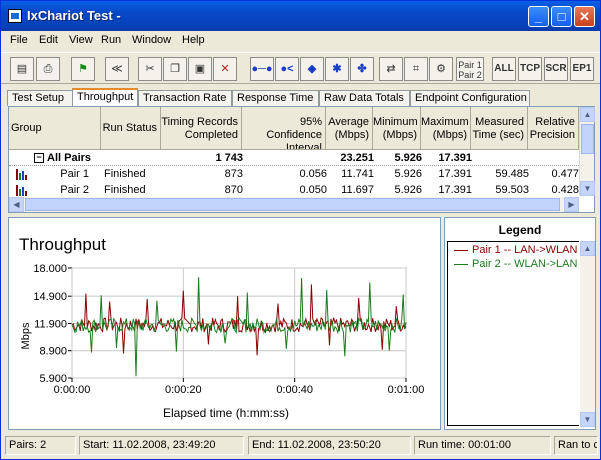  I want to click on col-confidence: 95% Confidence Interval, so click(284, 128).